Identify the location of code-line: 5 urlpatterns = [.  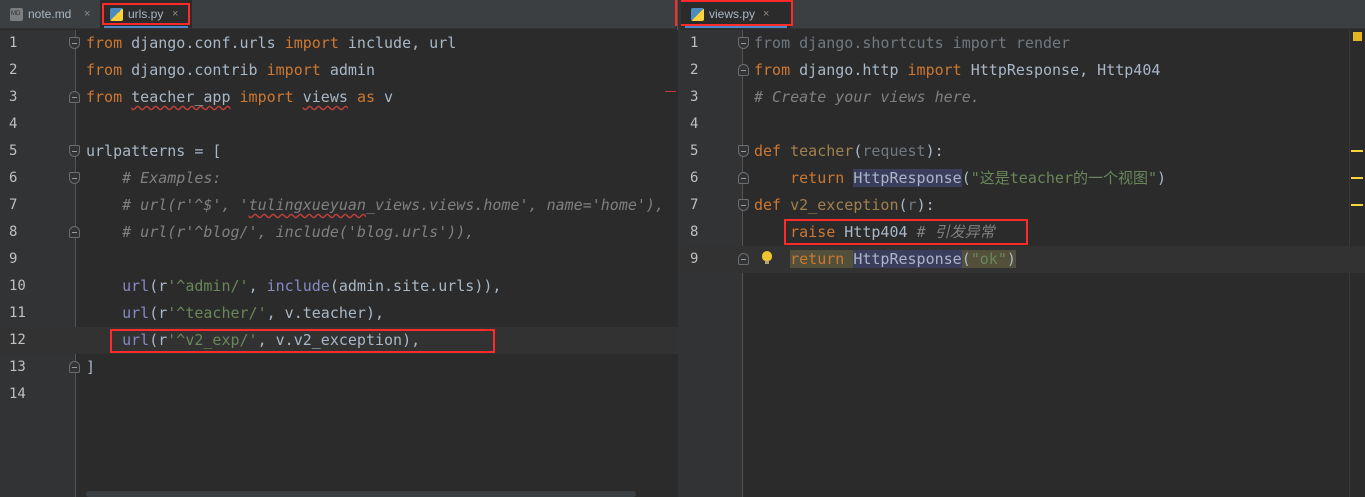
(339, 151).